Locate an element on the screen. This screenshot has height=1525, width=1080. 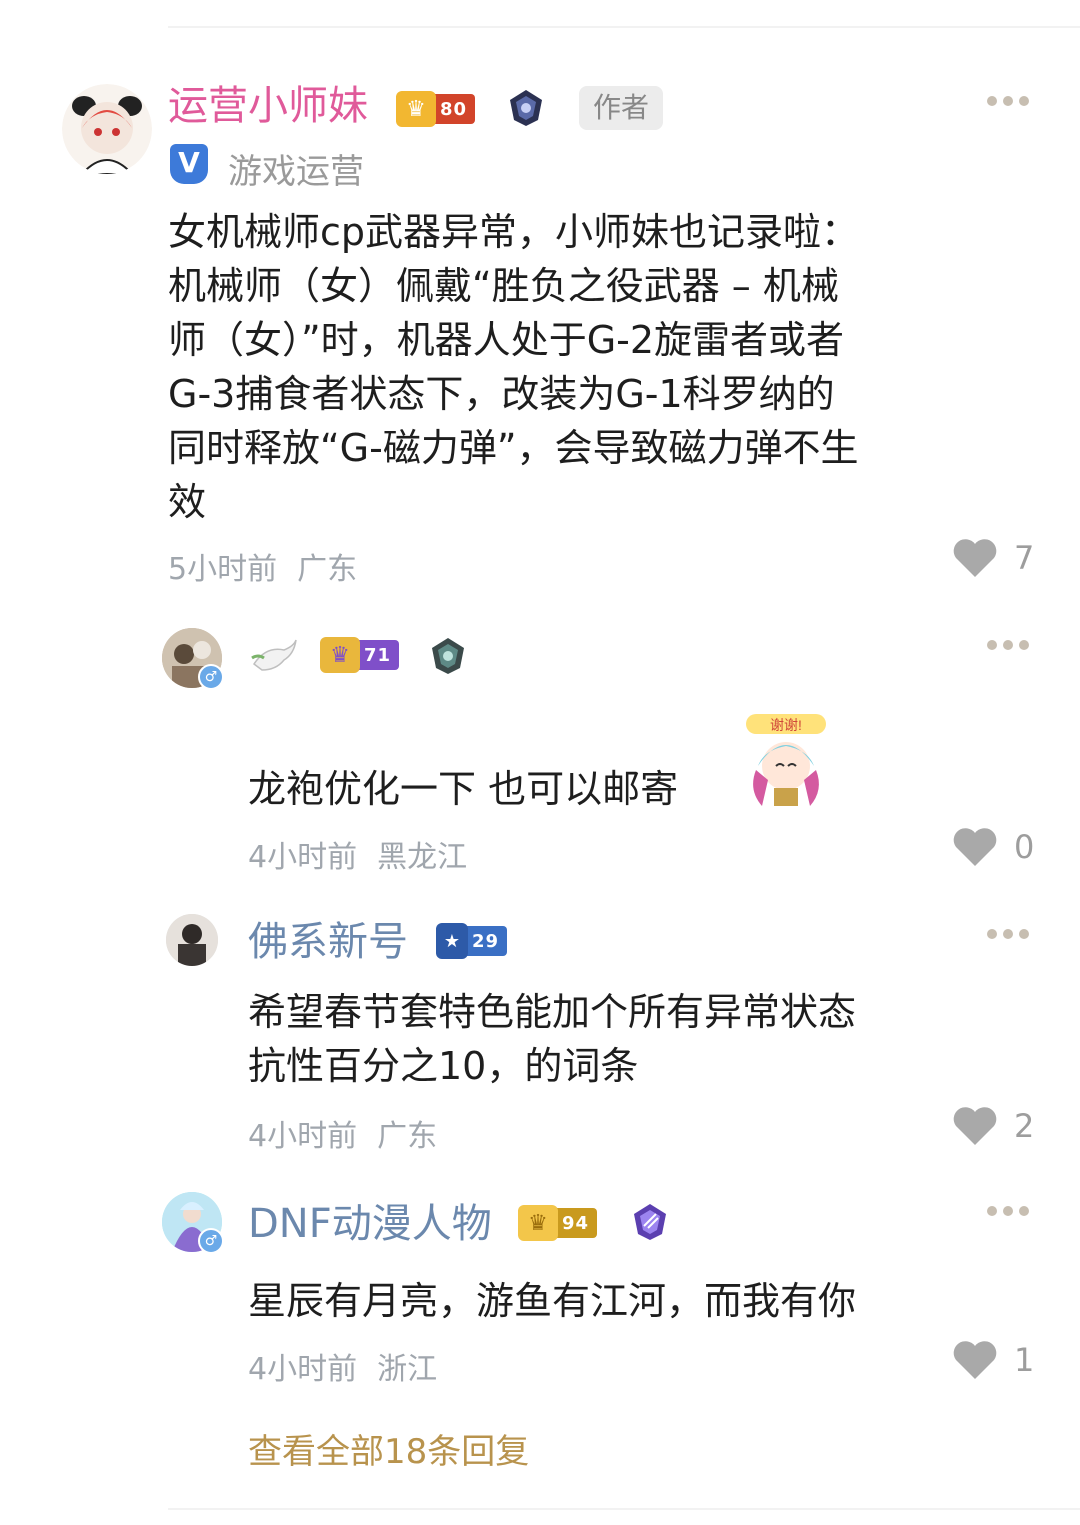
author-avatar is located at coordinates (107, 129).